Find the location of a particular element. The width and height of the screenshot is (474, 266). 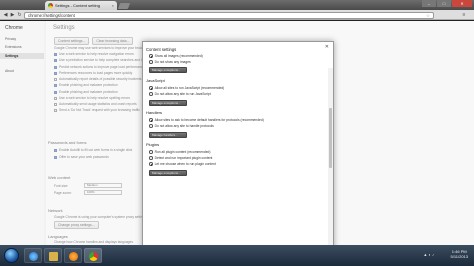

sidebar-brand: Chrome is located at coordinates (14, 28).